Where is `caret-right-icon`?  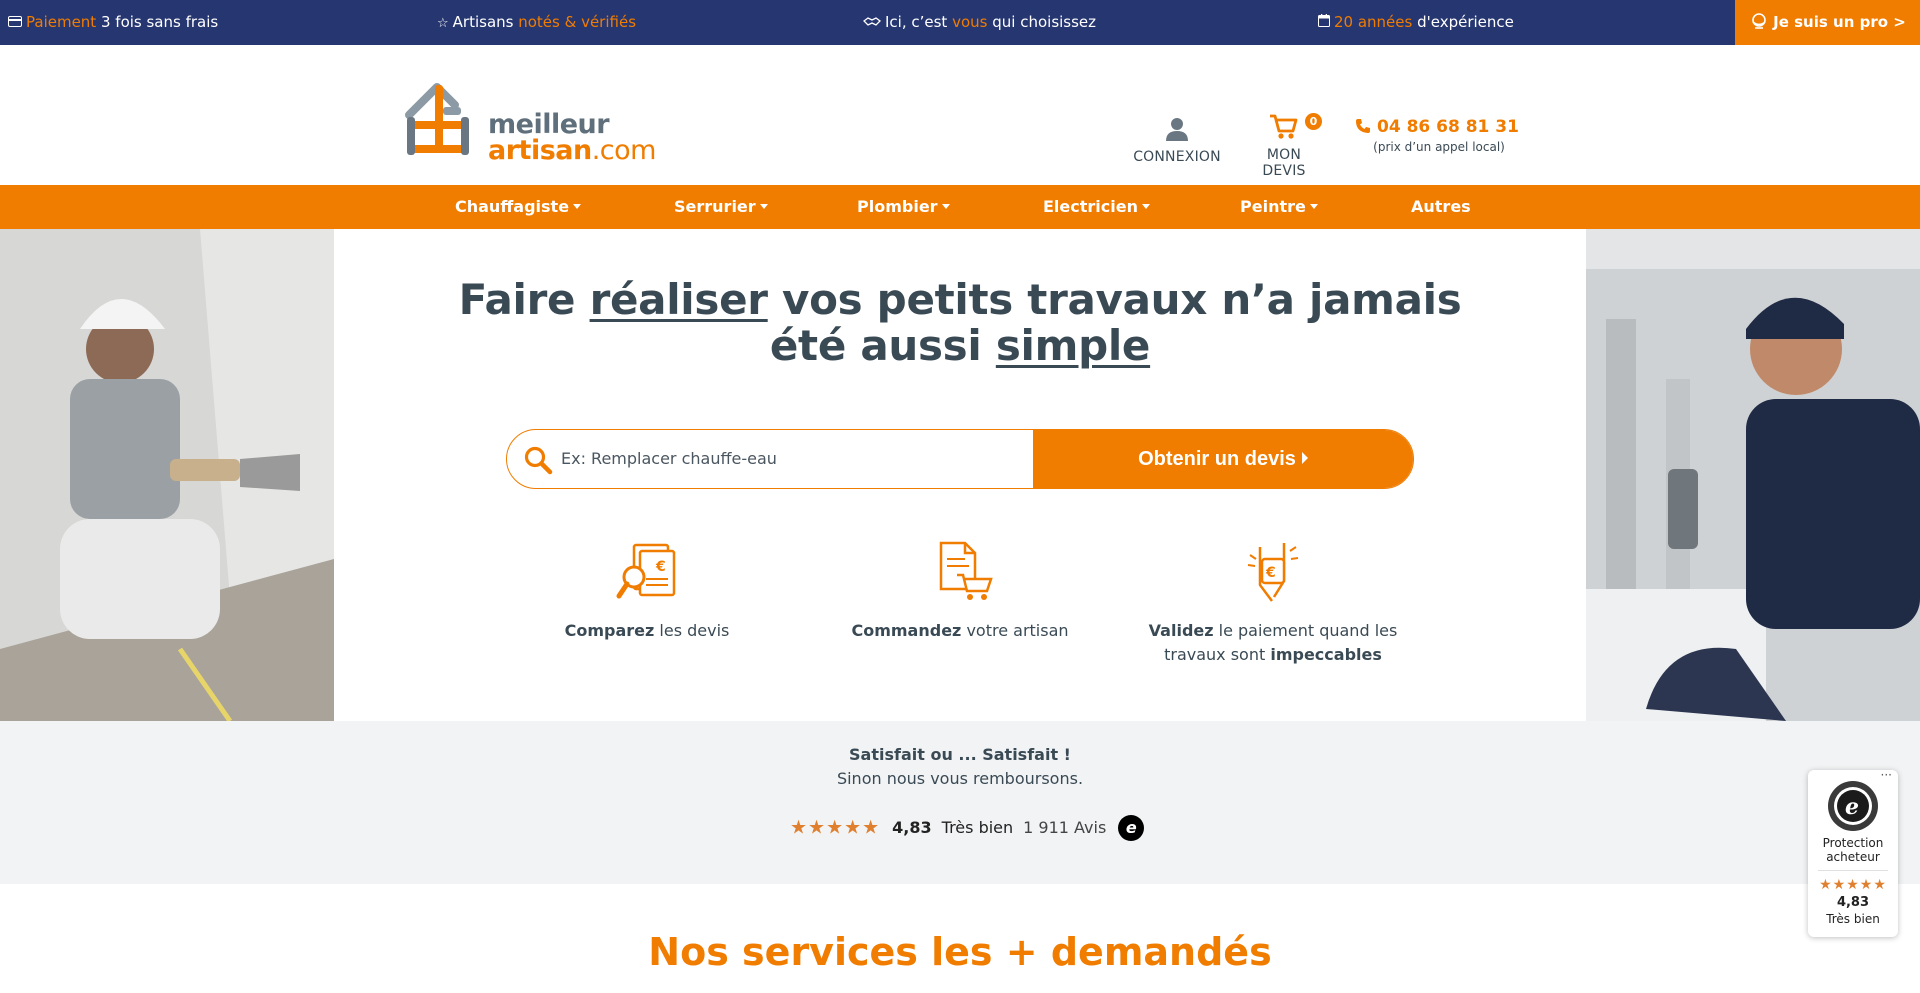
caret-right-icon is located at coordinates (1304, 458).